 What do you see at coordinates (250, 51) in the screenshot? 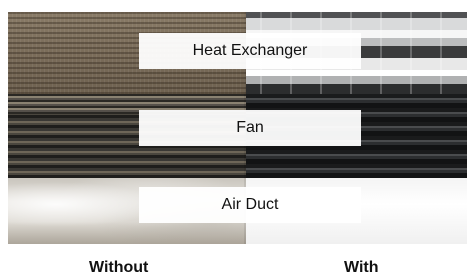
I see `heat-exchanger-label: Heat Exchanger` at bounding box center [250, 51].